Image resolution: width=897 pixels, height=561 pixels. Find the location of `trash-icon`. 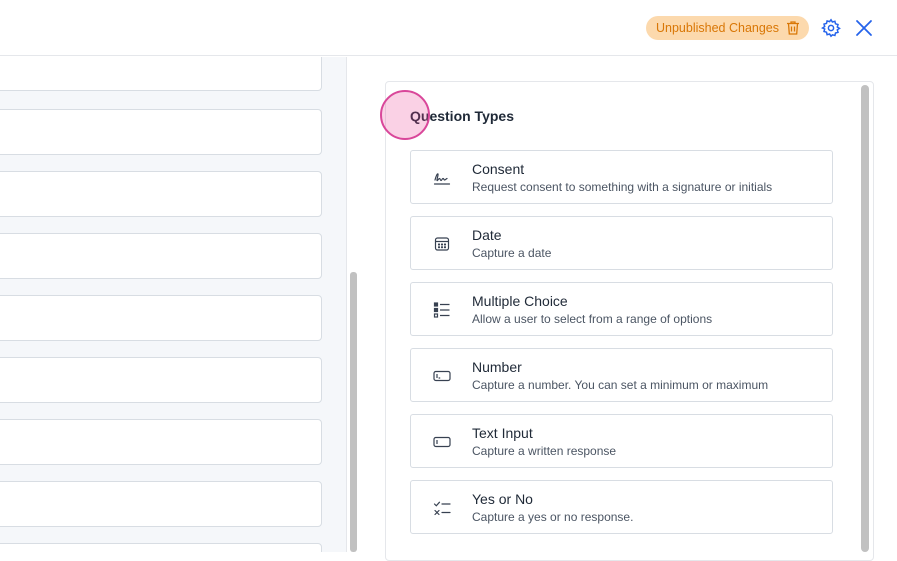

trash-icon is located at coordinates (793, 28).